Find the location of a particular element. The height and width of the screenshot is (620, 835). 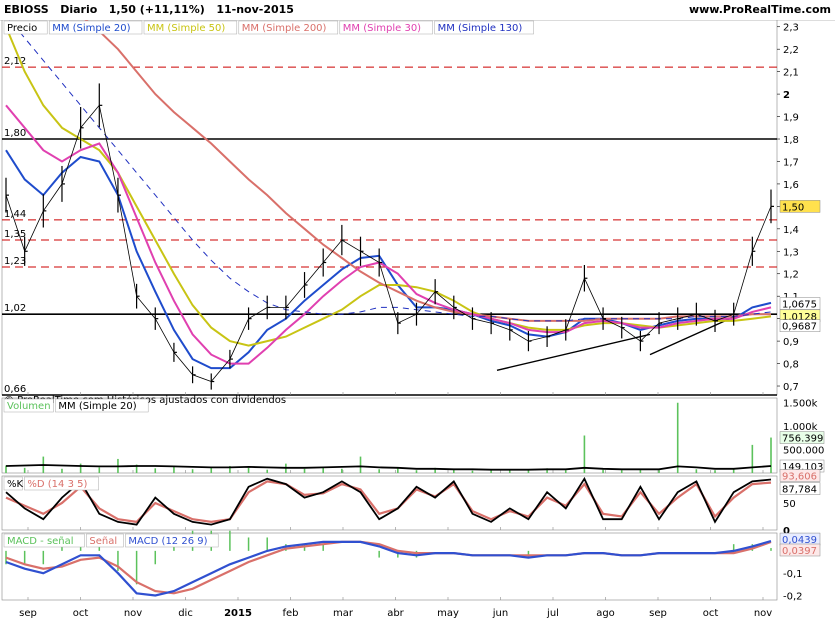

volume-legend-label: MM (Simple 20) is located at coordinates (97, 406).